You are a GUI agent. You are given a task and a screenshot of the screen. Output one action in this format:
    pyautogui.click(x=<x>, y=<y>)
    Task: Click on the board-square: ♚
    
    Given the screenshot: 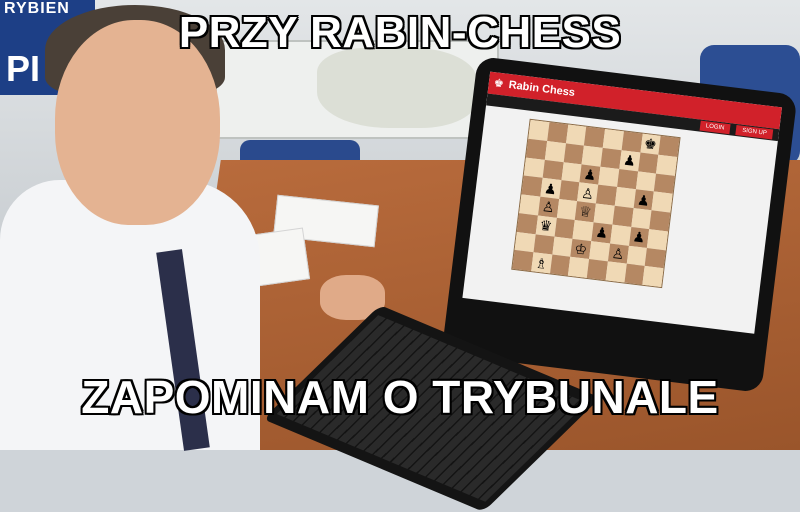 What is the action you would take?
    pyautogui.click(x=650, y=144)
    